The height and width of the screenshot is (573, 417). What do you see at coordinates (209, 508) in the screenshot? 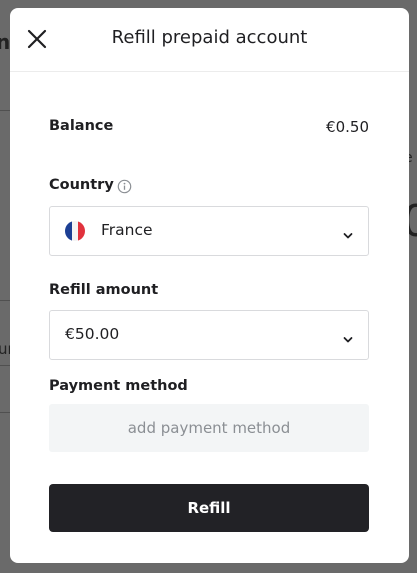
I see `refill-button: Refill` at bounding box center [209, 508].